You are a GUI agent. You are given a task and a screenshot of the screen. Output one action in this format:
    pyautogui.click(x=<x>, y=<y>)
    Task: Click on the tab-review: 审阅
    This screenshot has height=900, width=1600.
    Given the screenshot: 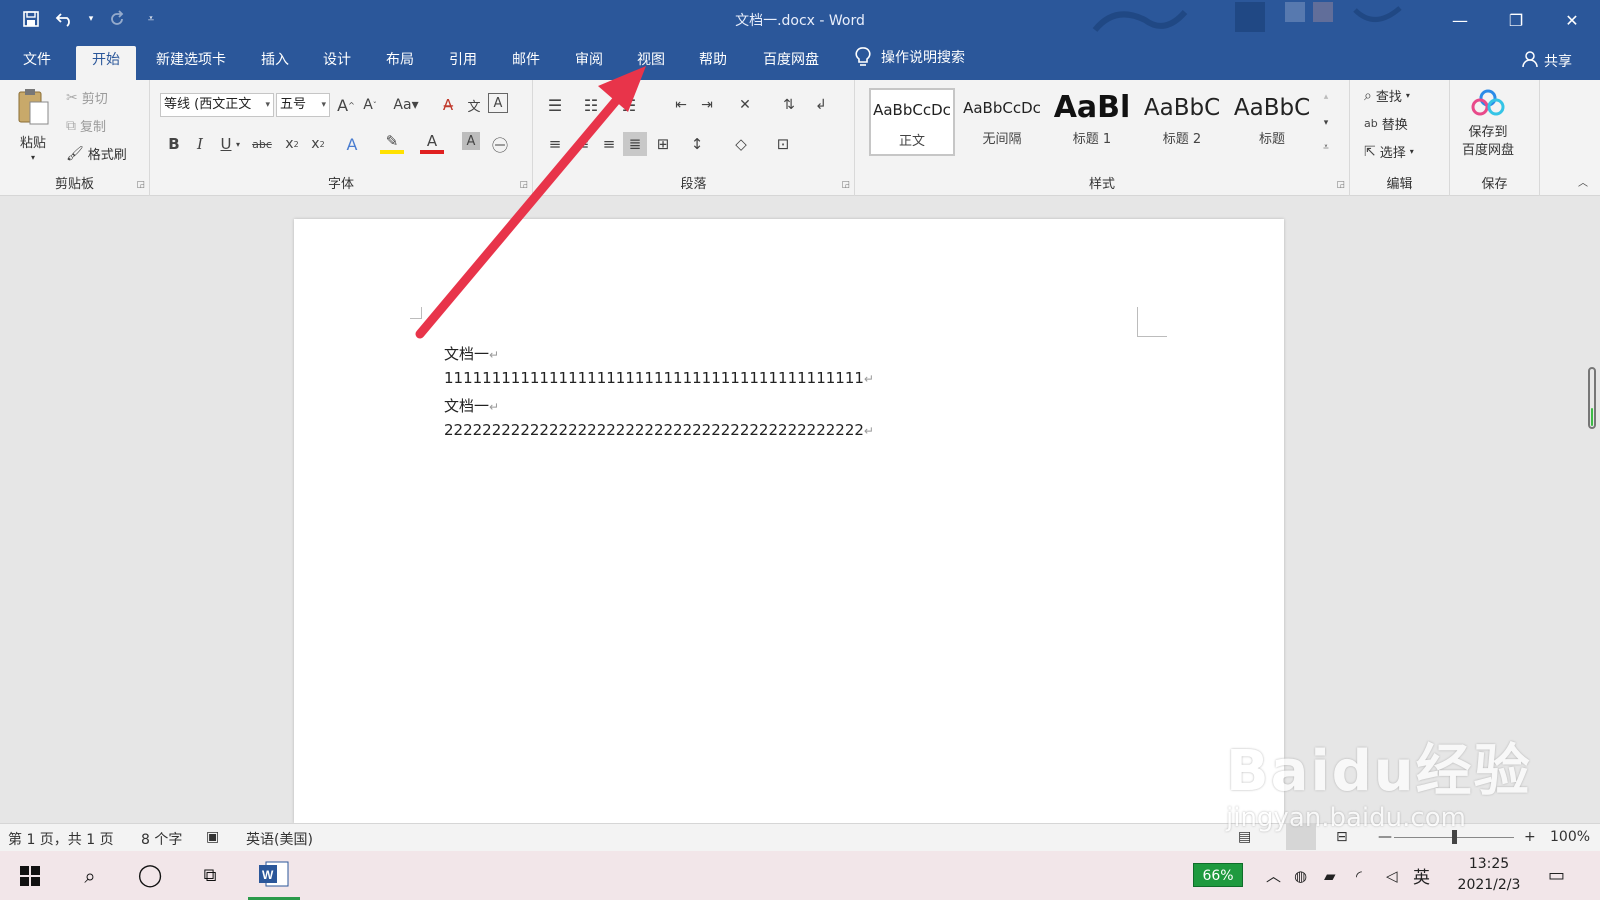 What is the action you would take?
    pyautogui.click(x=589, y=64)
    